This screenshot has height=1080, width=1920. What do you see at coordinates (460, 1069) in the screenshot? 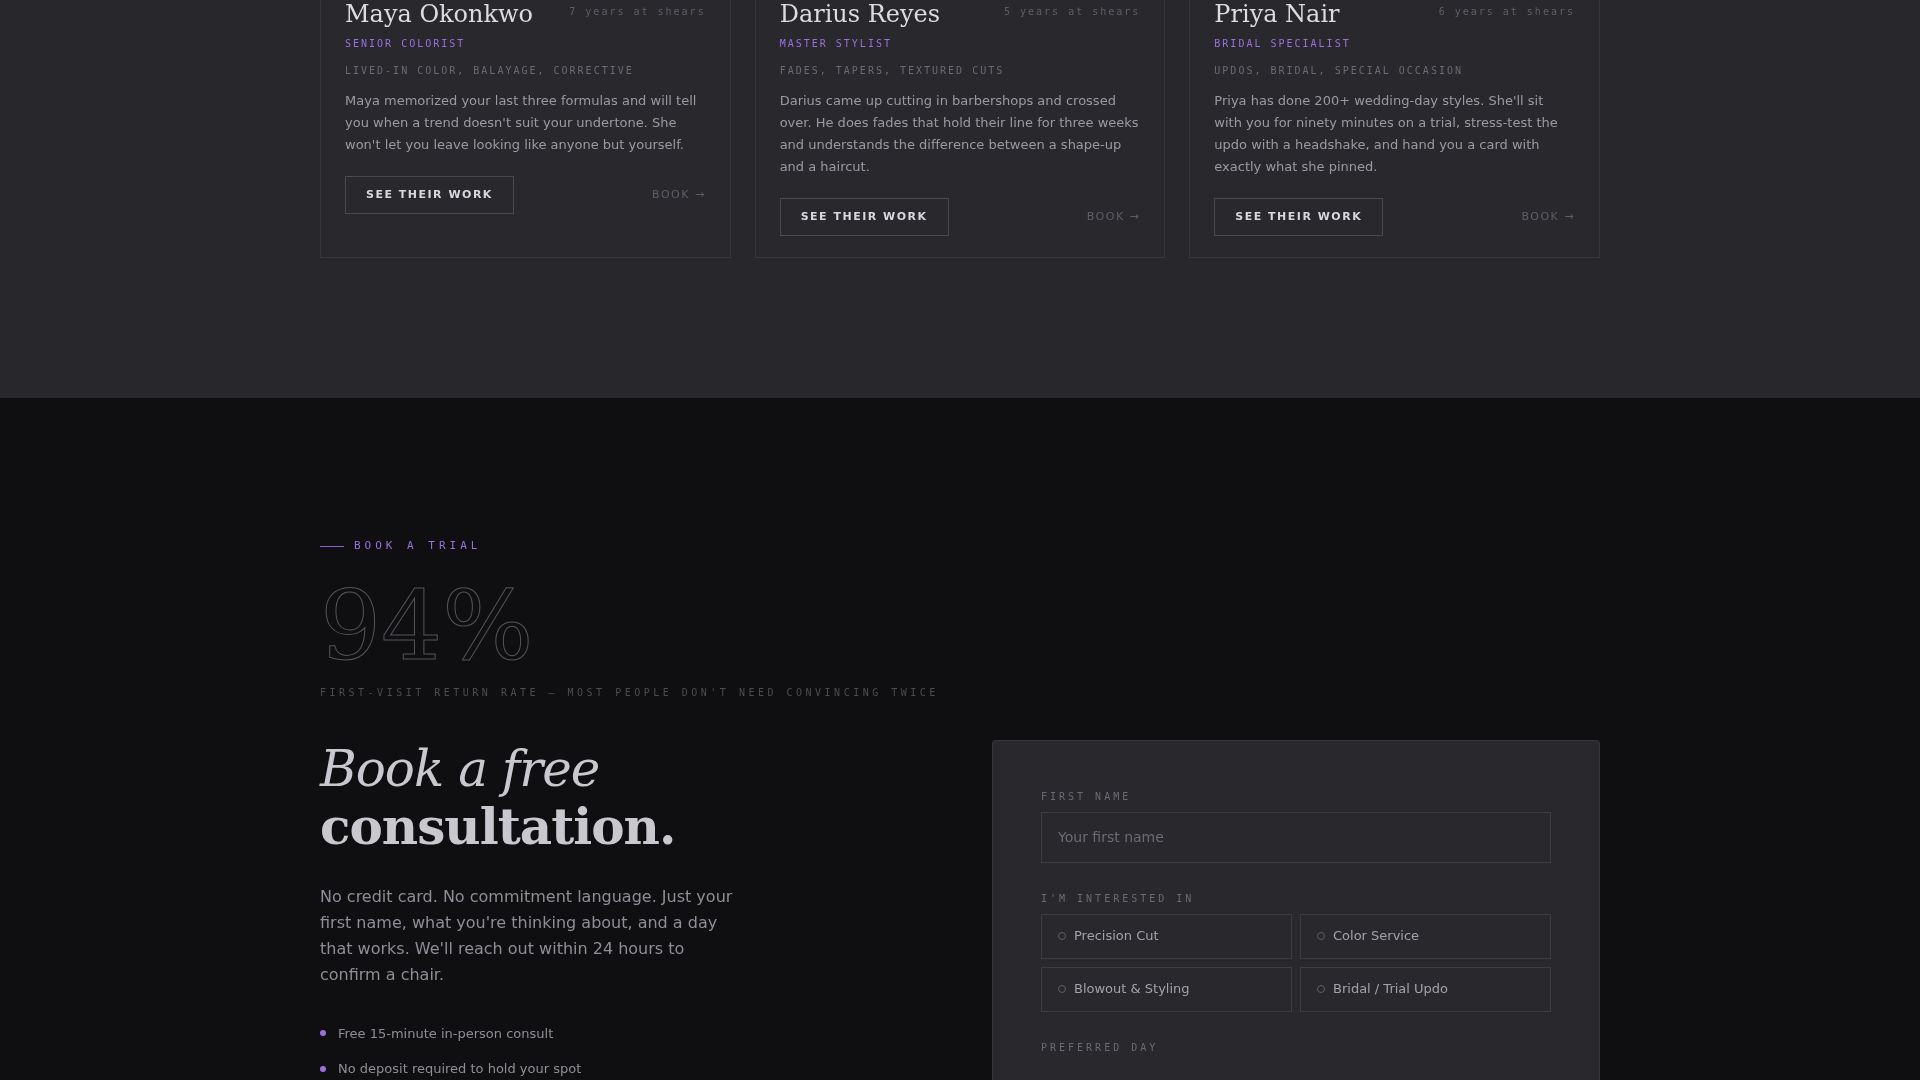
I see `perk-text: No deposit required to hold your spot` at bounding box center [460, 1069].